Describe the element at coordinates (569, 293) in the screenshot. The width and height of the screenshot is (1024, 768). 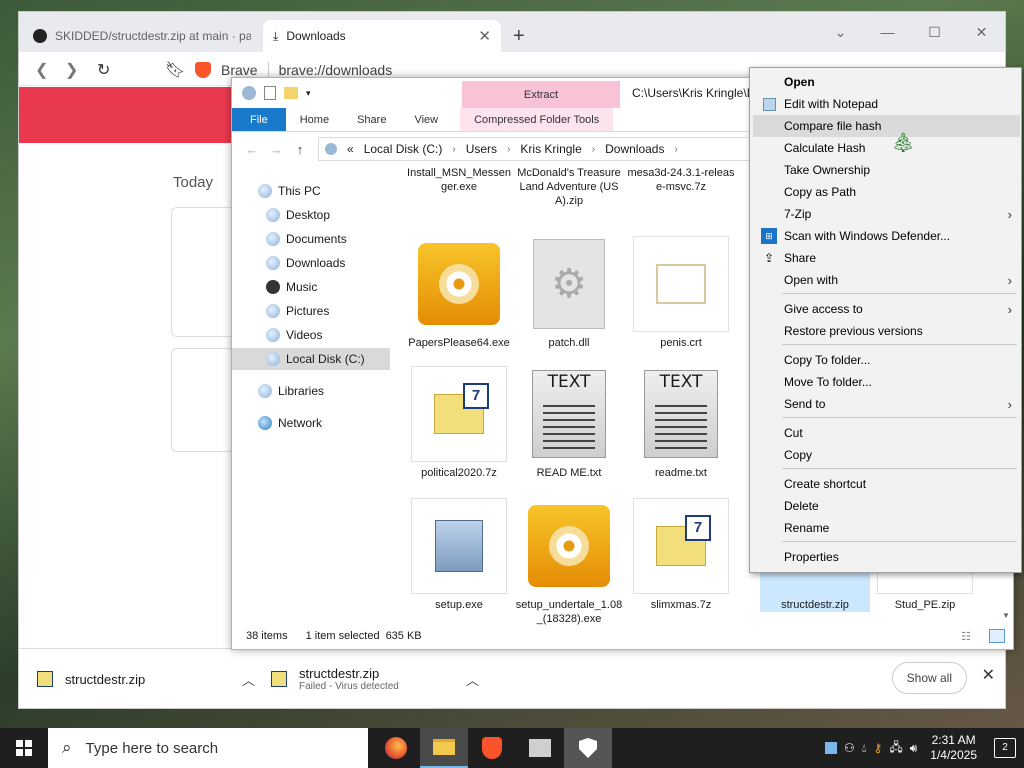
I see `file-item: ⚙ patch.dll` at that location.